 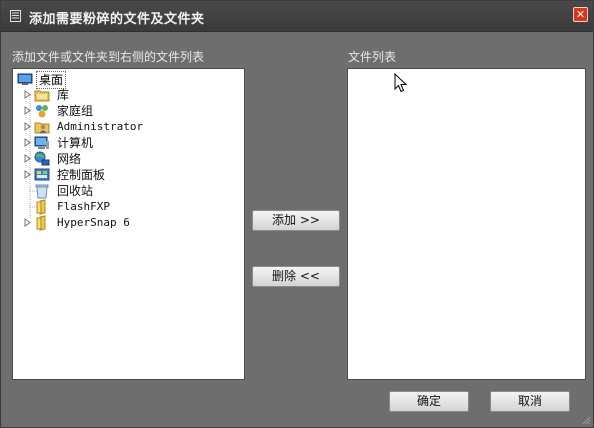 I want to click on app-icon, so click(x=15, y=16).